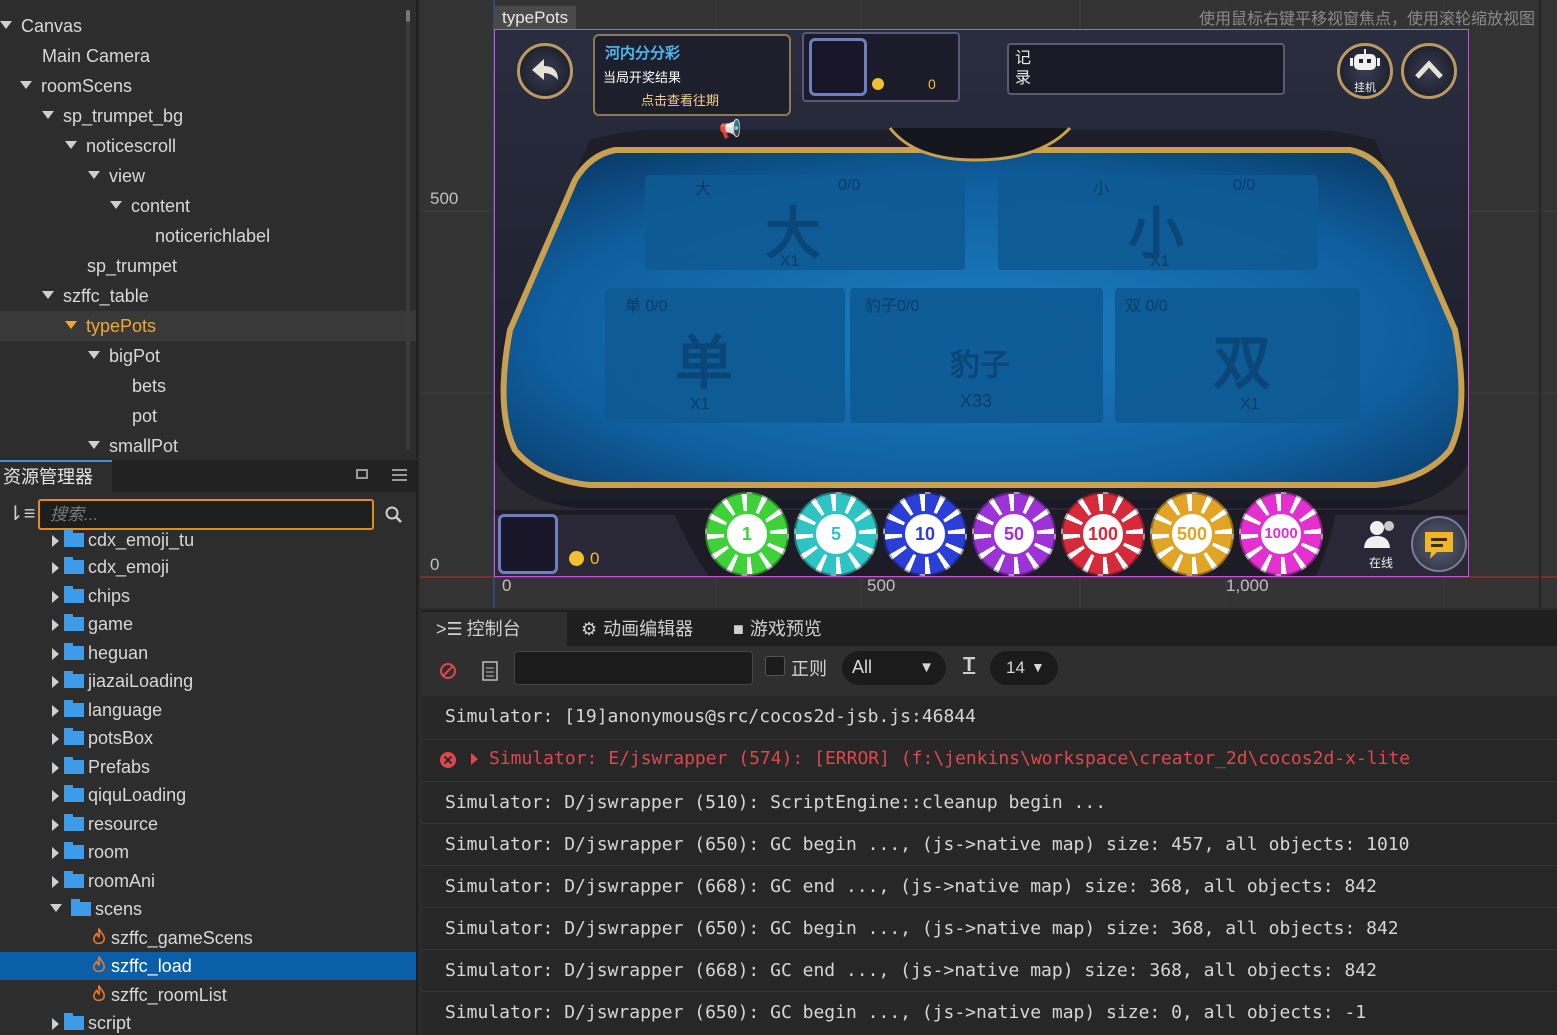  Describe the element at coordinates (208, 386) in the screenshot. I see `tree-node-bets: bets` at that location.